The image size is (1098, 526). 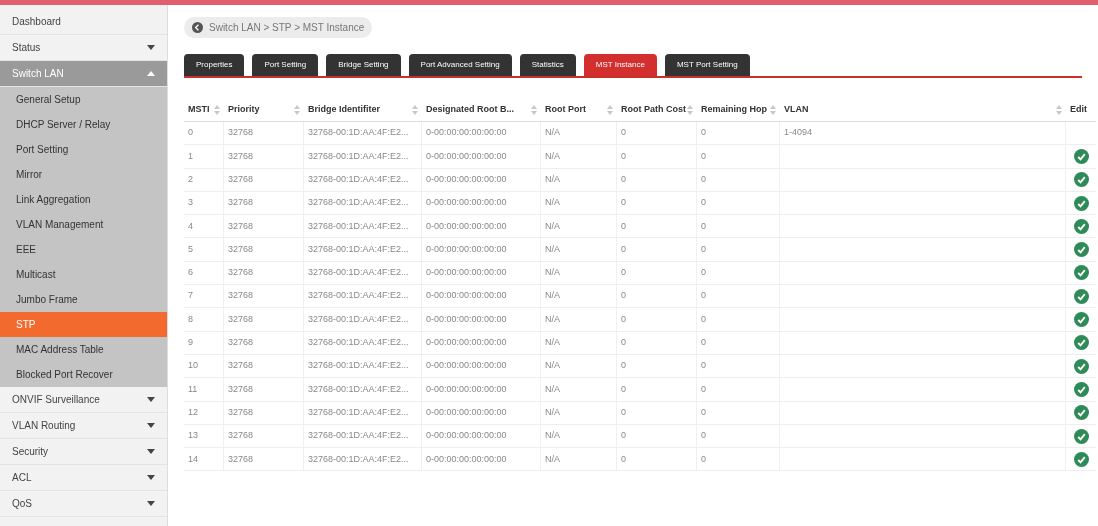 What do you see at coordinates (83, 374) in the screenshot?
I see `submenu-item: Blocked Port Recover` at bounding box center [83, 374].